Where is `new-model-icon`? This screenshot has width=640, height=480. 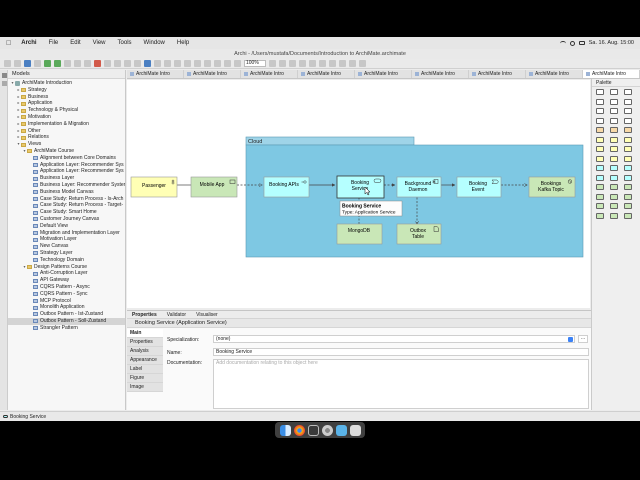 new-model-icon is located at coordinates (7, 63).